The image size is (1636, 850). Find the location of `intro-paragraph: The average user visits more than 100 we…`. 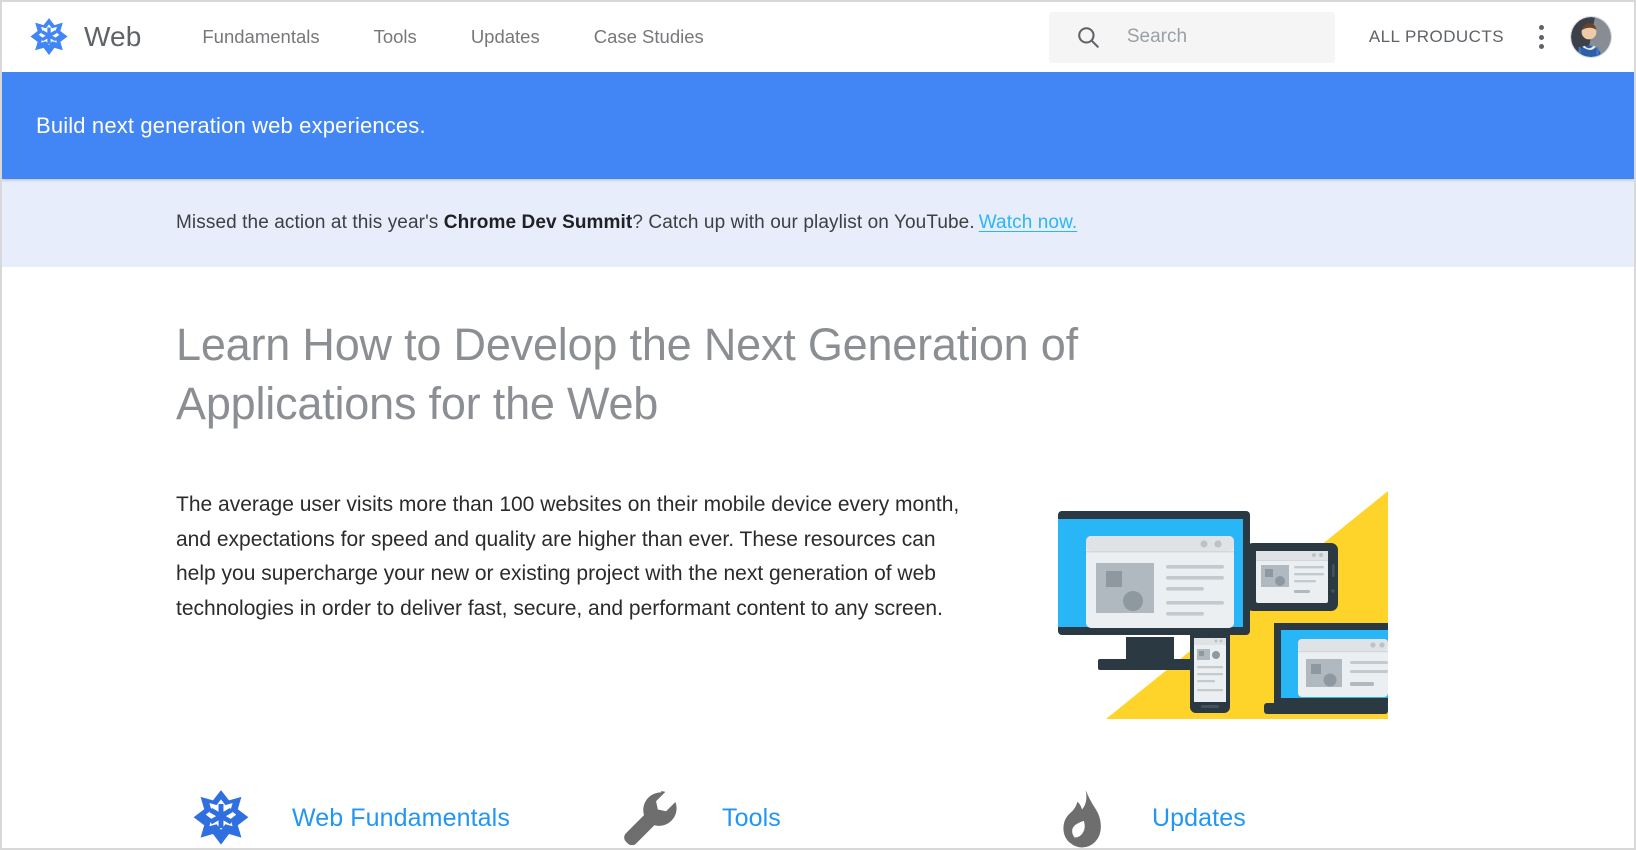

intro-paragraph: The average user visits more than 100 we… is located at coordinates (568, 556).